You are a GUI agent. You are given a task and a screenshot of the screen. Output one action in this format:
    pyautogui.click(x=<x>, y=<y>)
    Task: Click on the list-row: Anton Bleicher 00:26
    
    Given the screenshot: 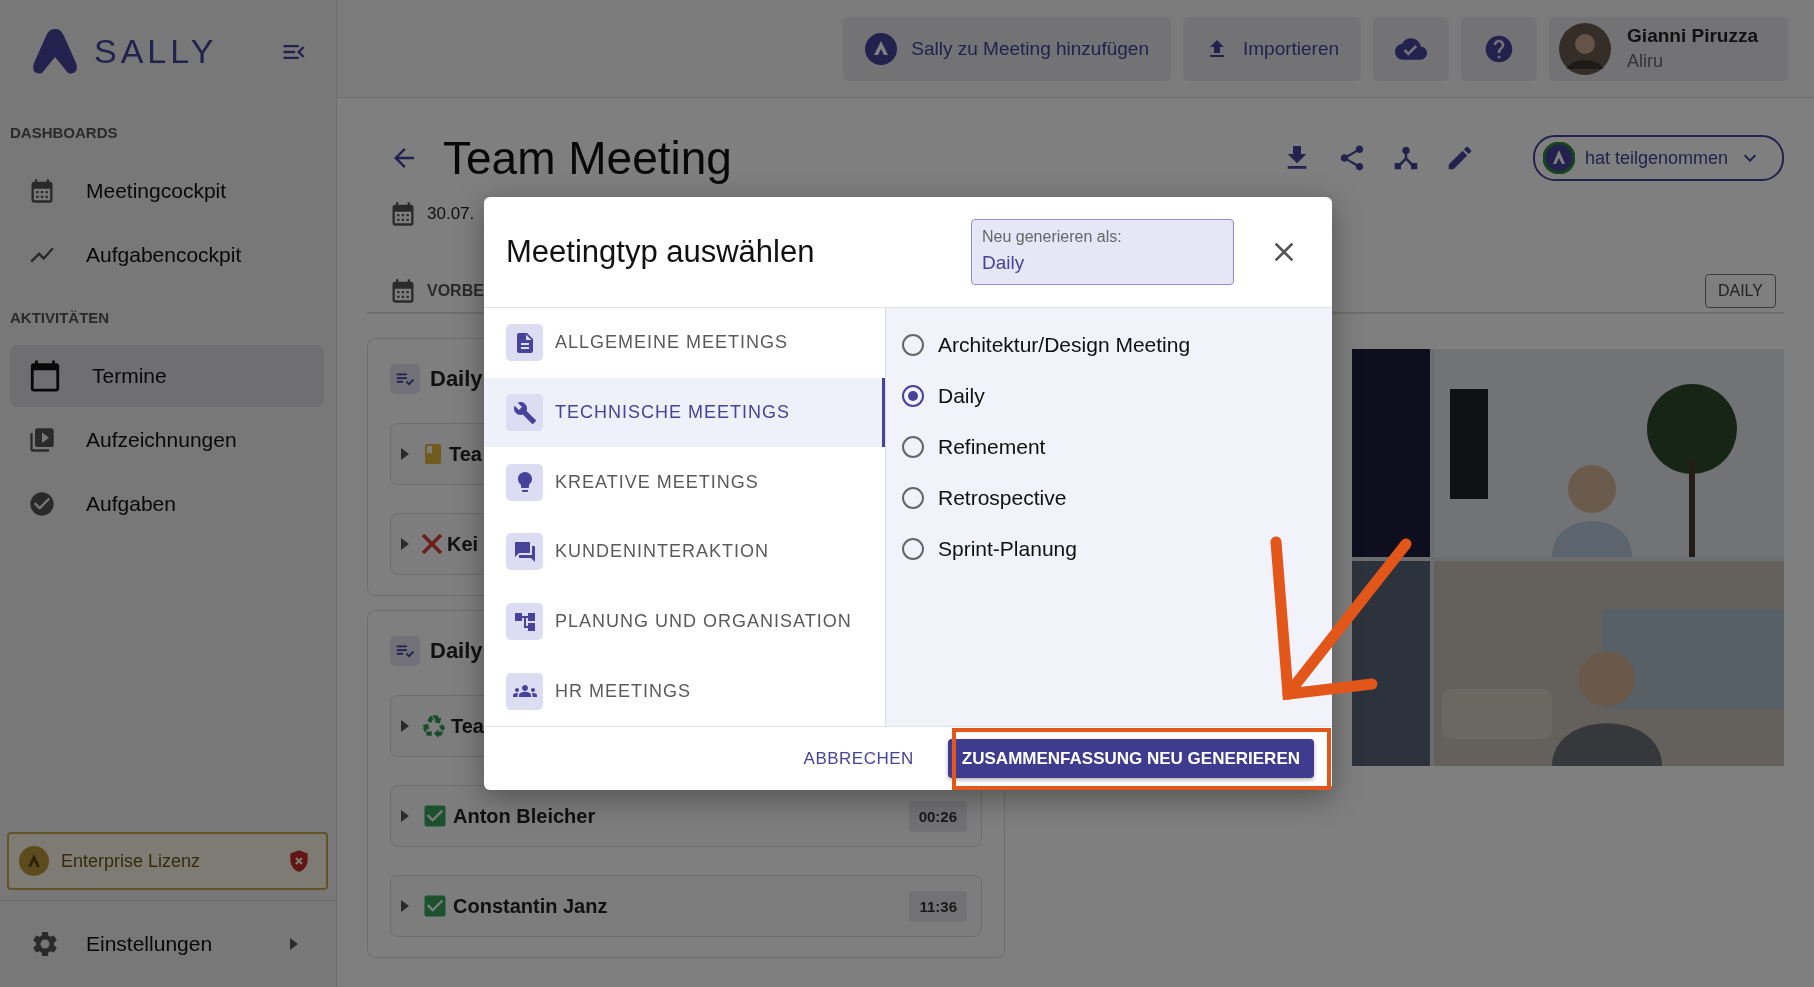 What is the action you would take?
    pyautogui.click(x=686, y=816)
    